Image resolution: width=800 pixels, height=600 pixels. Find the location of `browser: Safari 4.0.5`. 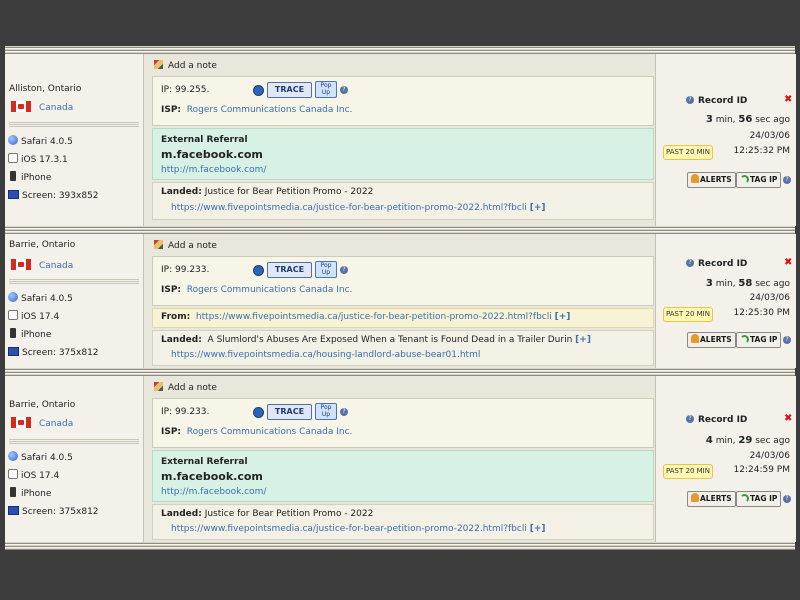

browser: Safari 4.0.5 is located at coordinates (40, 458).